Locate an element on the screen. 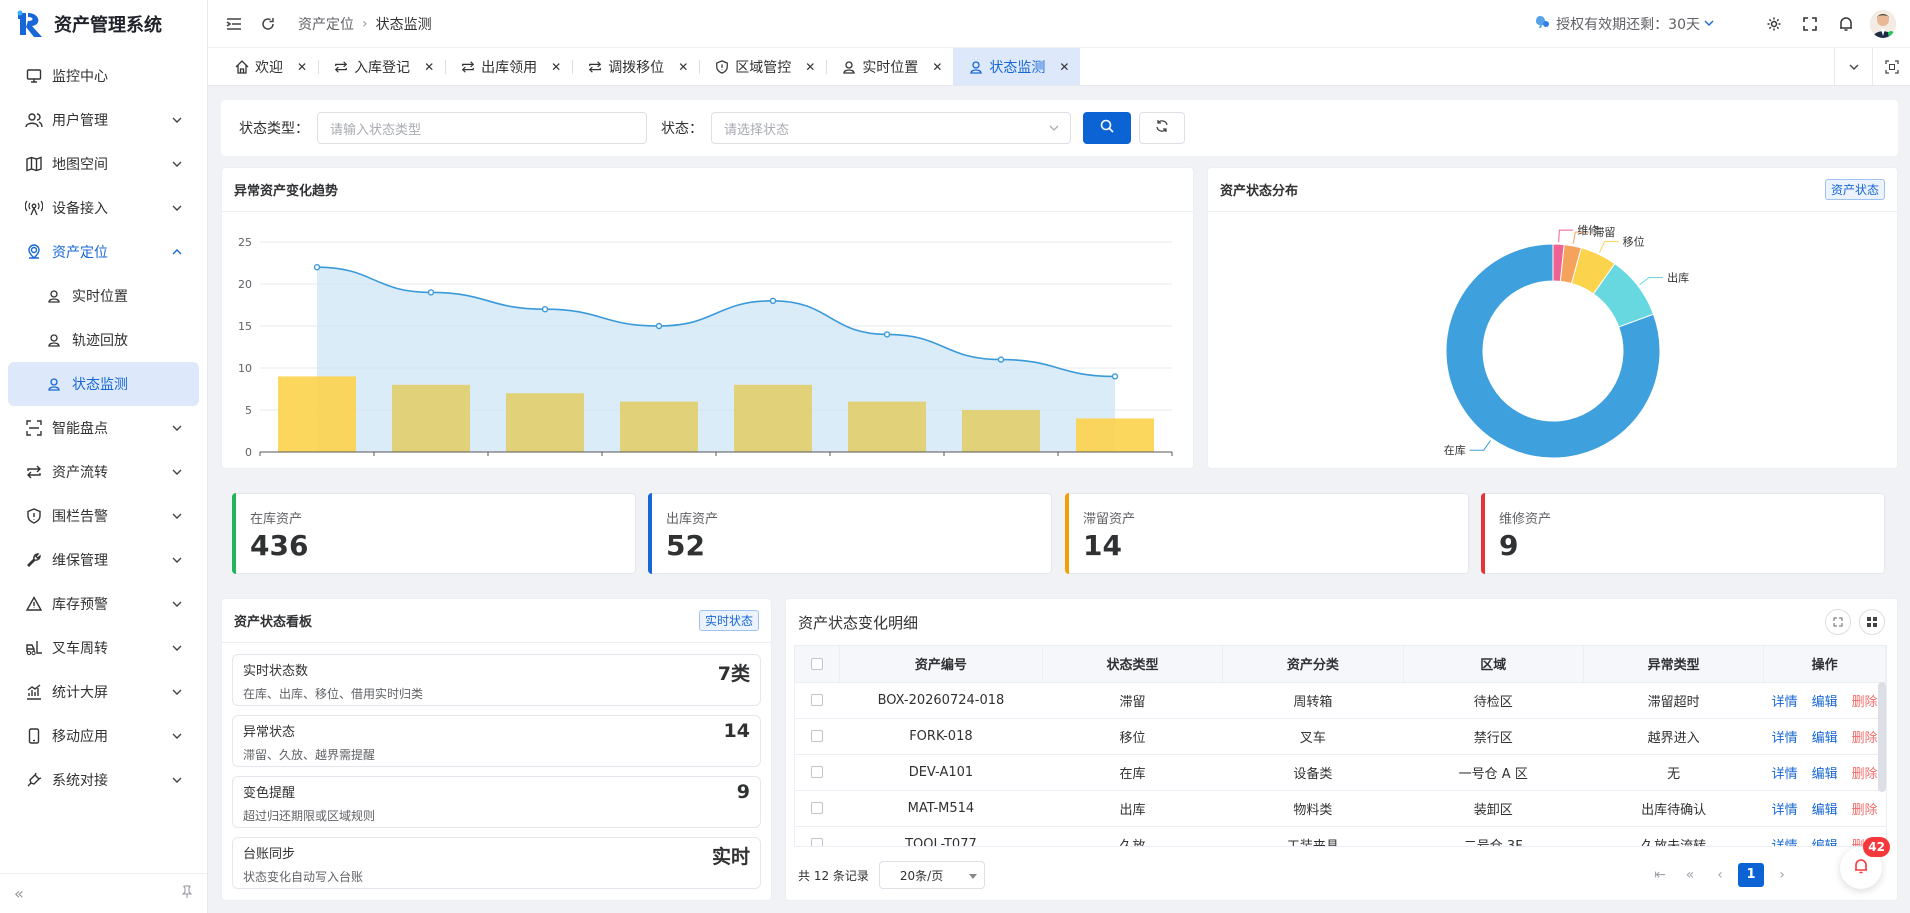 The height and width of the screenshot is (913, 1910). select-all-checkbox is located at coordinates (818, 664).